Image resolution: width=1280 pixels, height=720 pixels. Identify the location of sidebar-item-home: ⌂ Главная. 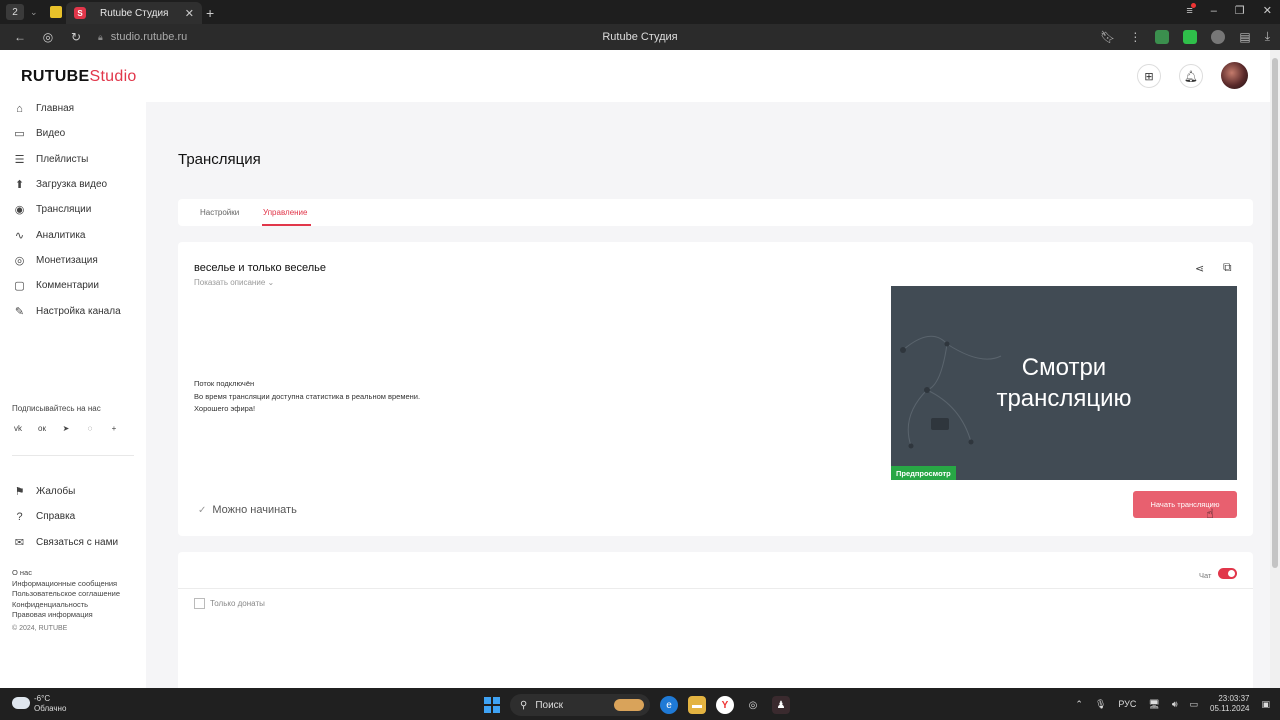
(73, 108).